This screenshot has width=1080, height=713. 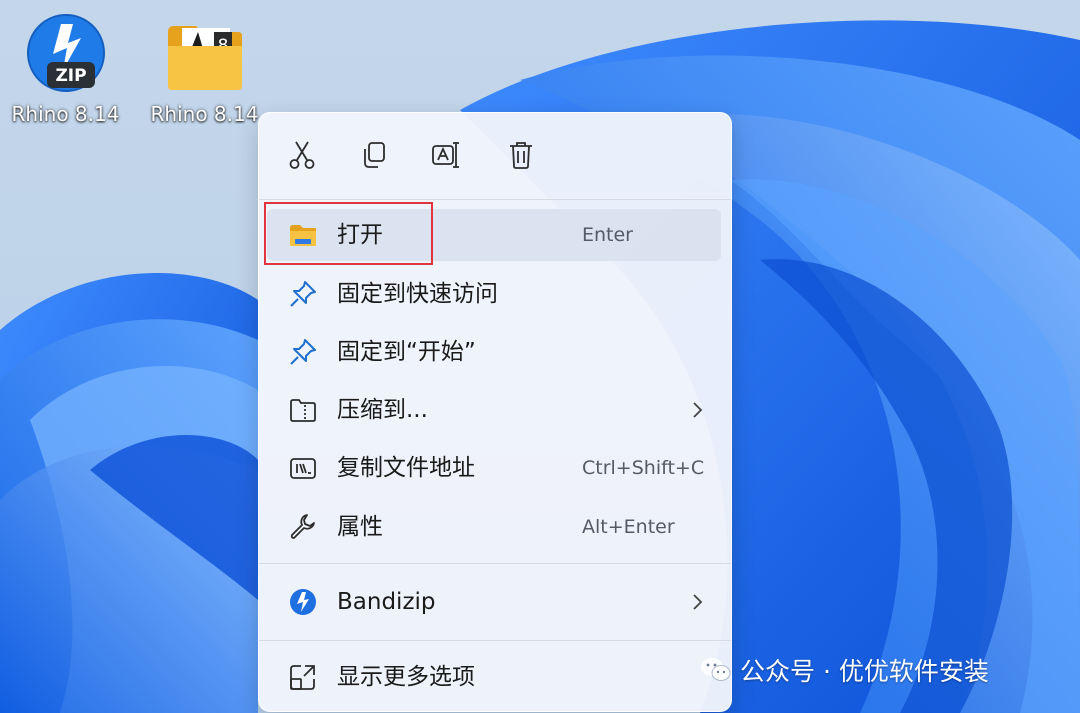 What do you see at coordinates (628, 527) in the screenshot?
I see `menu-item-shortcut: Alt+Enter` at bounding box center [628, 527].